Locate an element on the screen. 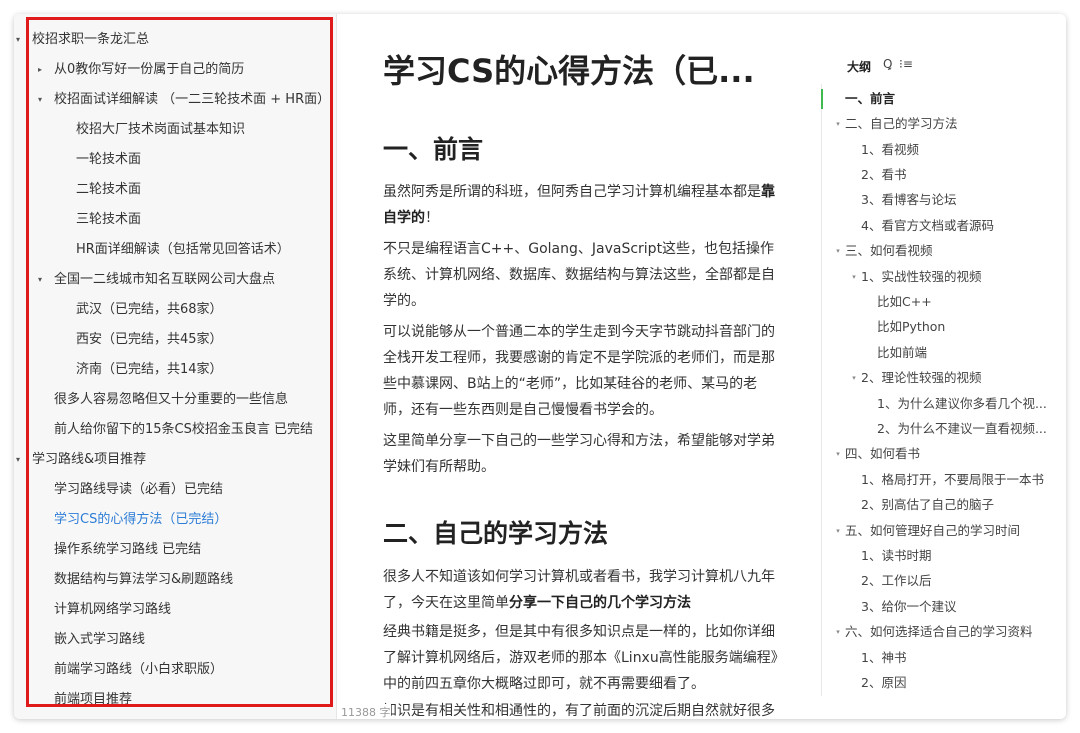 This screenshot has width=1080, height=733. sidebar-item-label: 全国一二线城市知名互联网公司大盘点 is located at coordinates (165, 279).